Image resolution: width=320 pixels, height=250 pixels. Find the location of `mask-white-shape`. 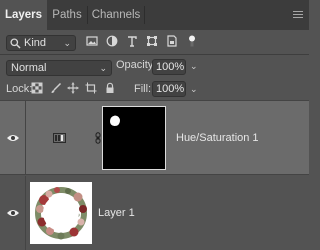

mask-white-shape is located at coordinates (114, 120).